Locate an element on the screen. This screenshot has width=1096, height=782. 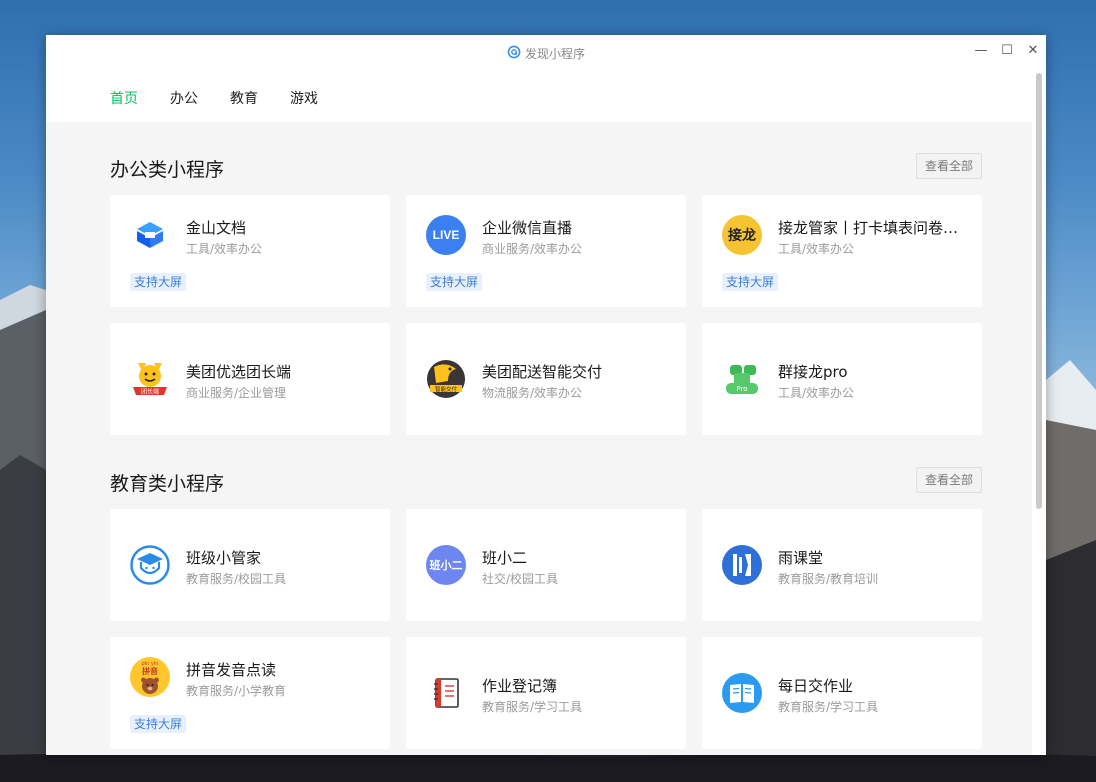
card-wecom-live: LIVE 企业微信直播 商业服务/效率办公 支持大屏 is located at coordinates (546, 251).